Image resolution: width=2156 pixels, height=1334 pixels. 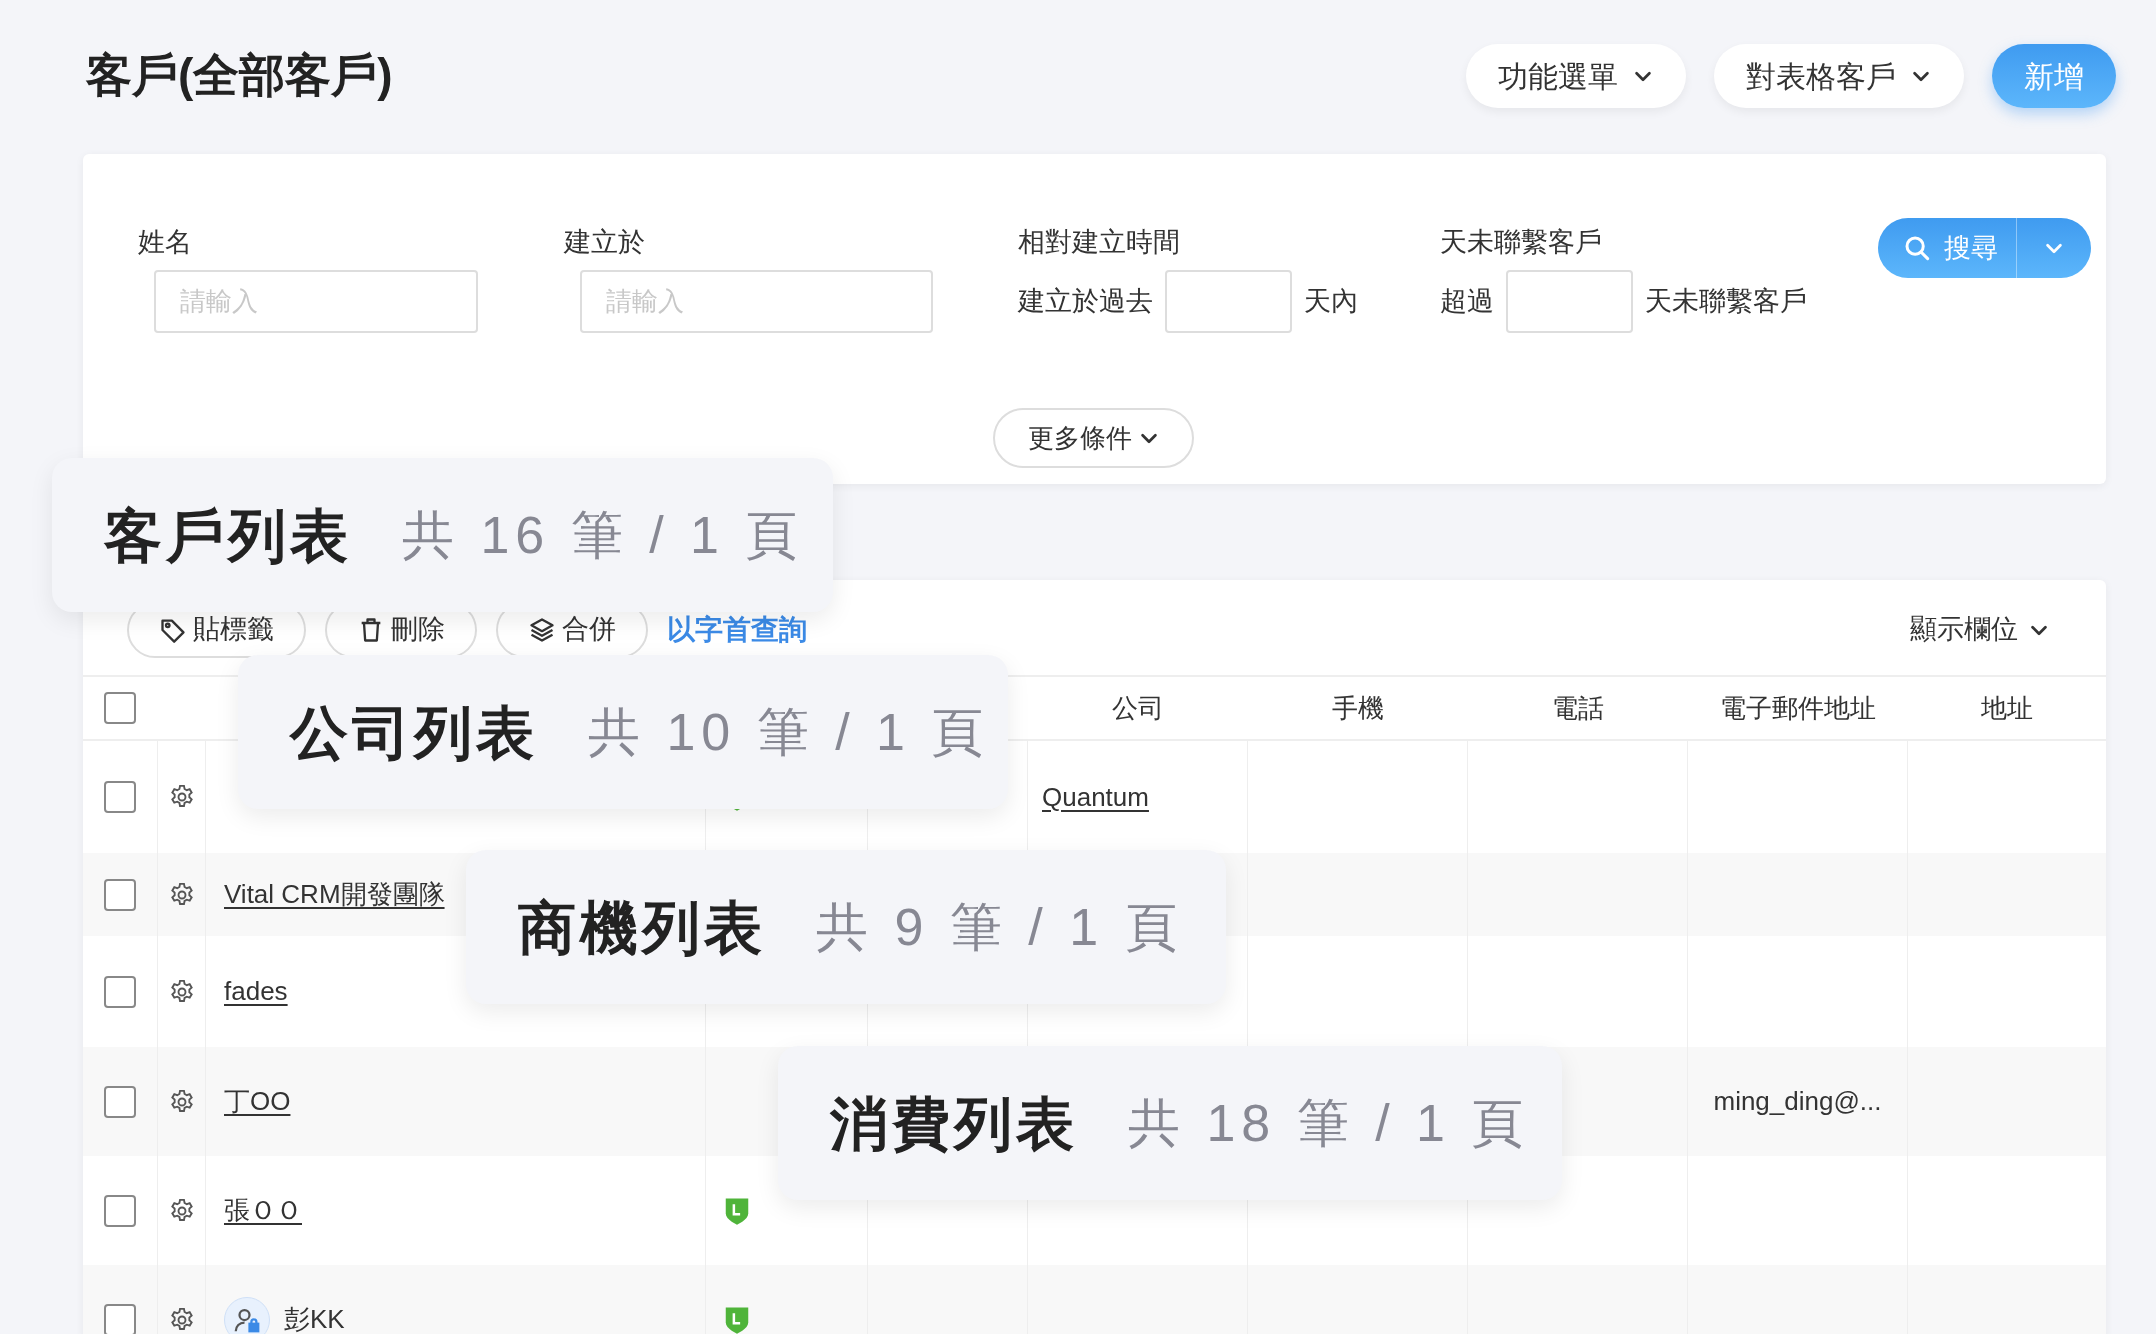 I want to click on dropdown-button: 對表格客戶, so click(x=1839, y=76).